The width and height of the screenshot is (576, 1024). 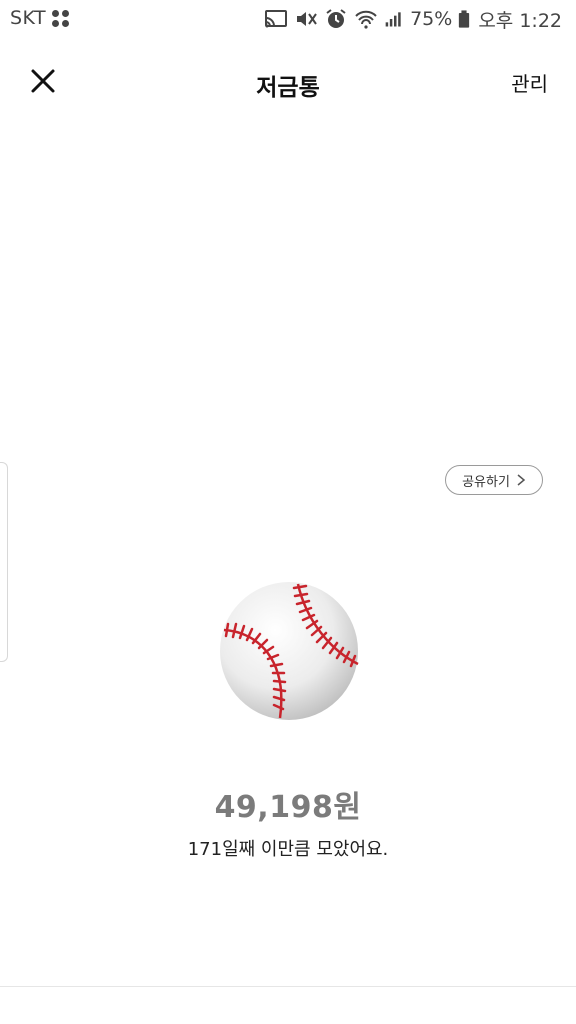 What do you see at coordinates (431, 19) in the screenshot?
I see `battery-percent: 75%` at bounding box center [431, 19].